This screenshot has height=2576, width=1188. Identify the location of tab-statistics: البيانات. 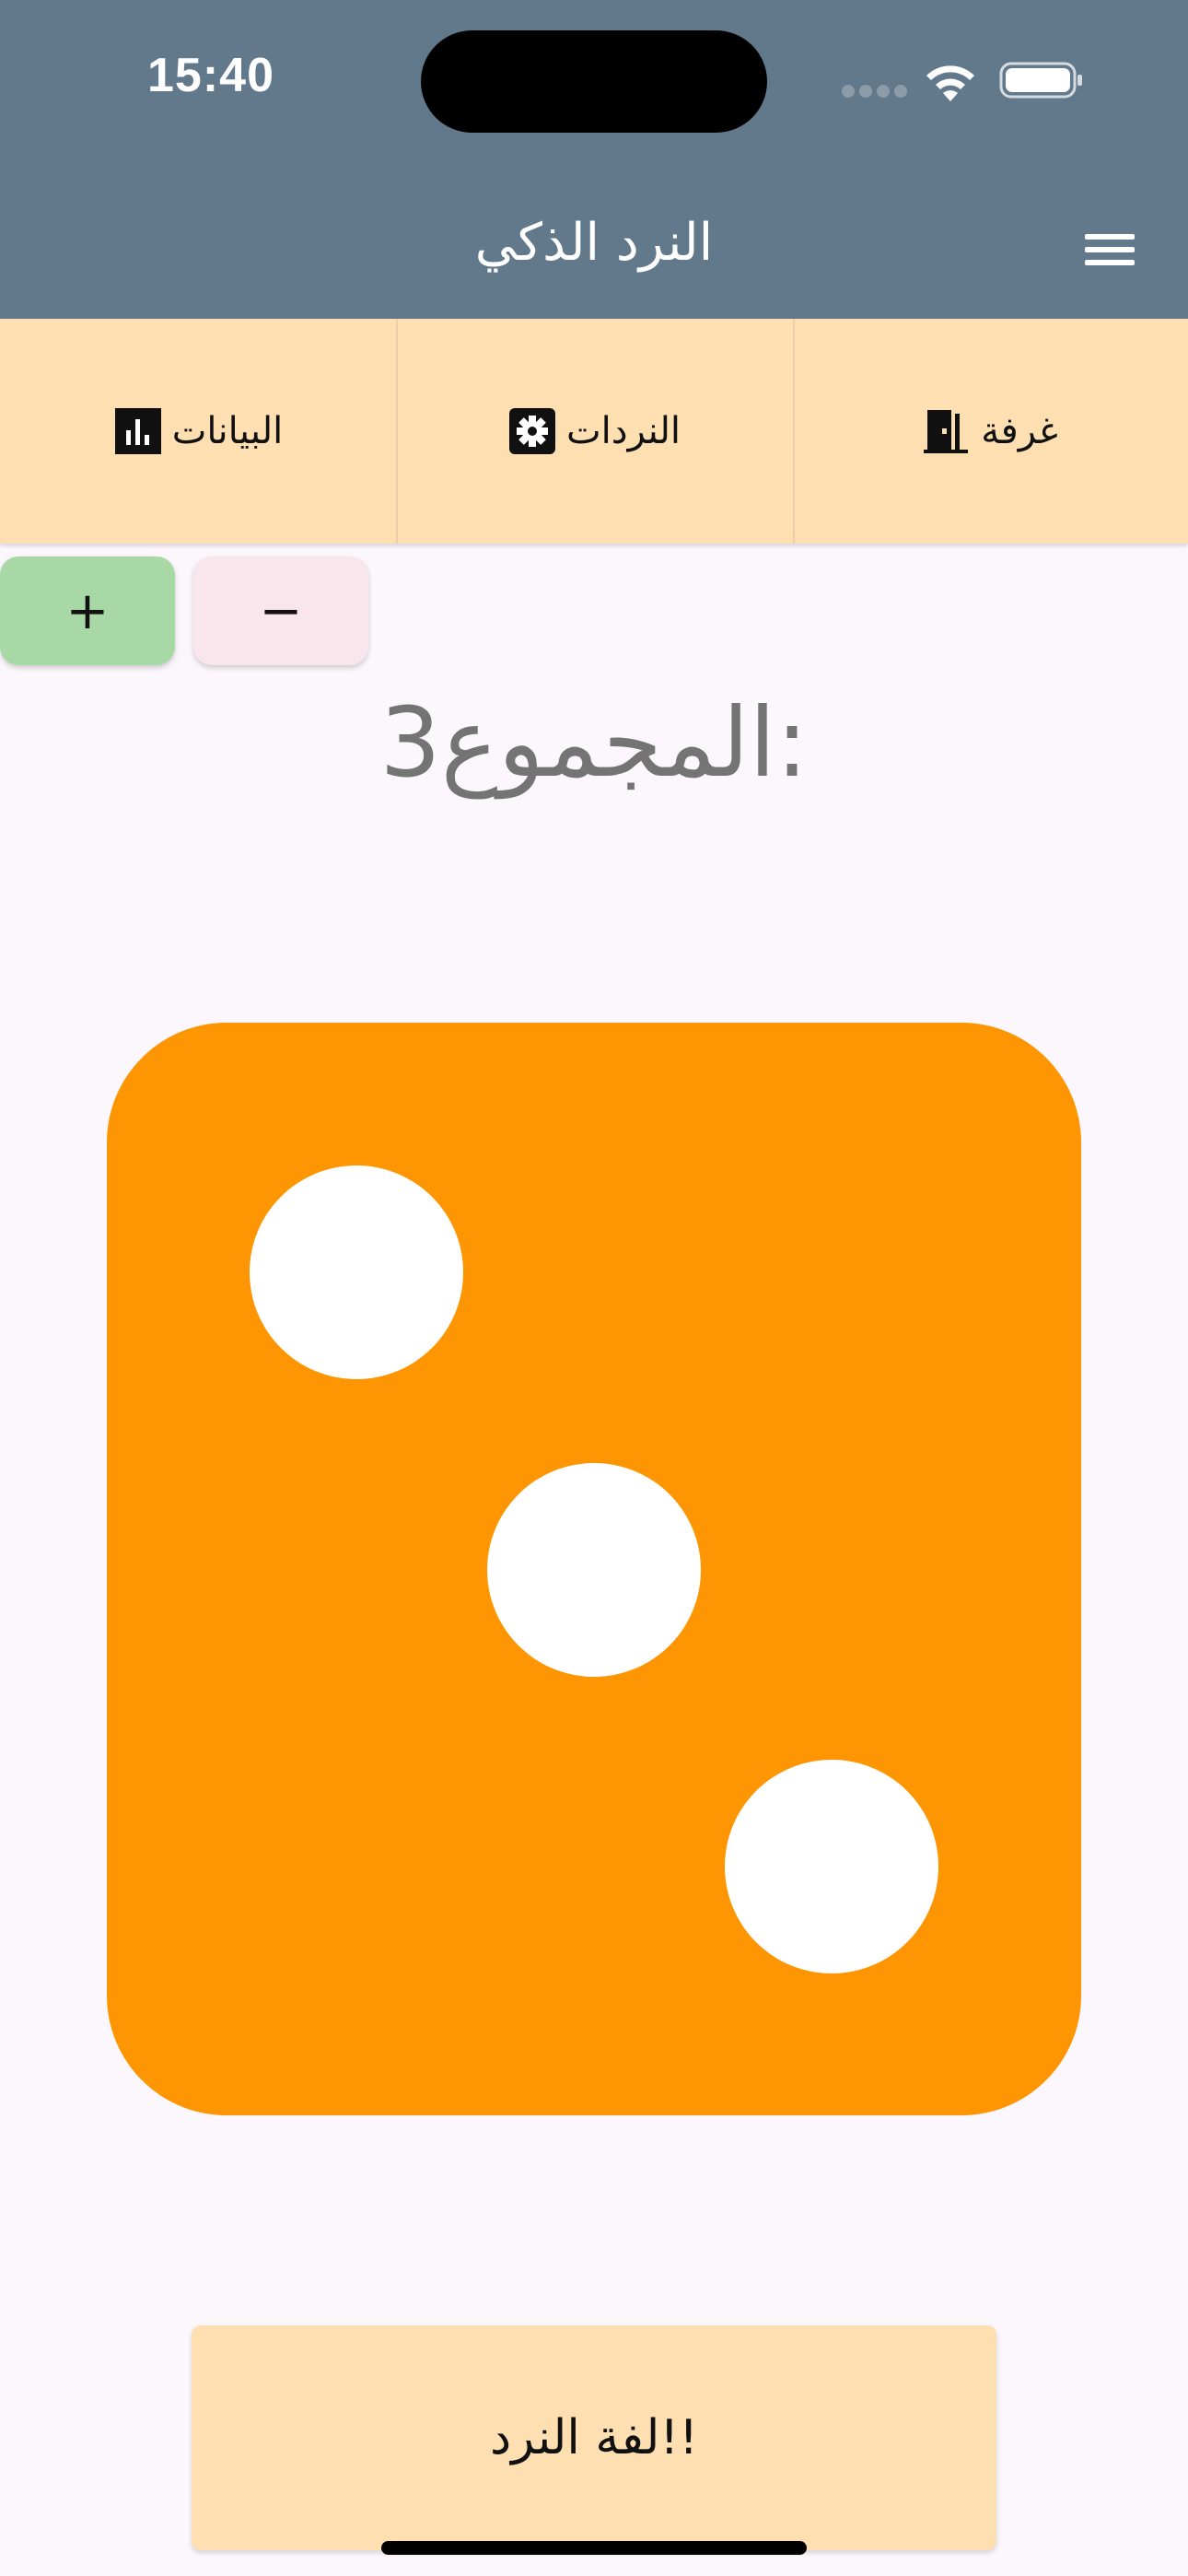
(198, 431).